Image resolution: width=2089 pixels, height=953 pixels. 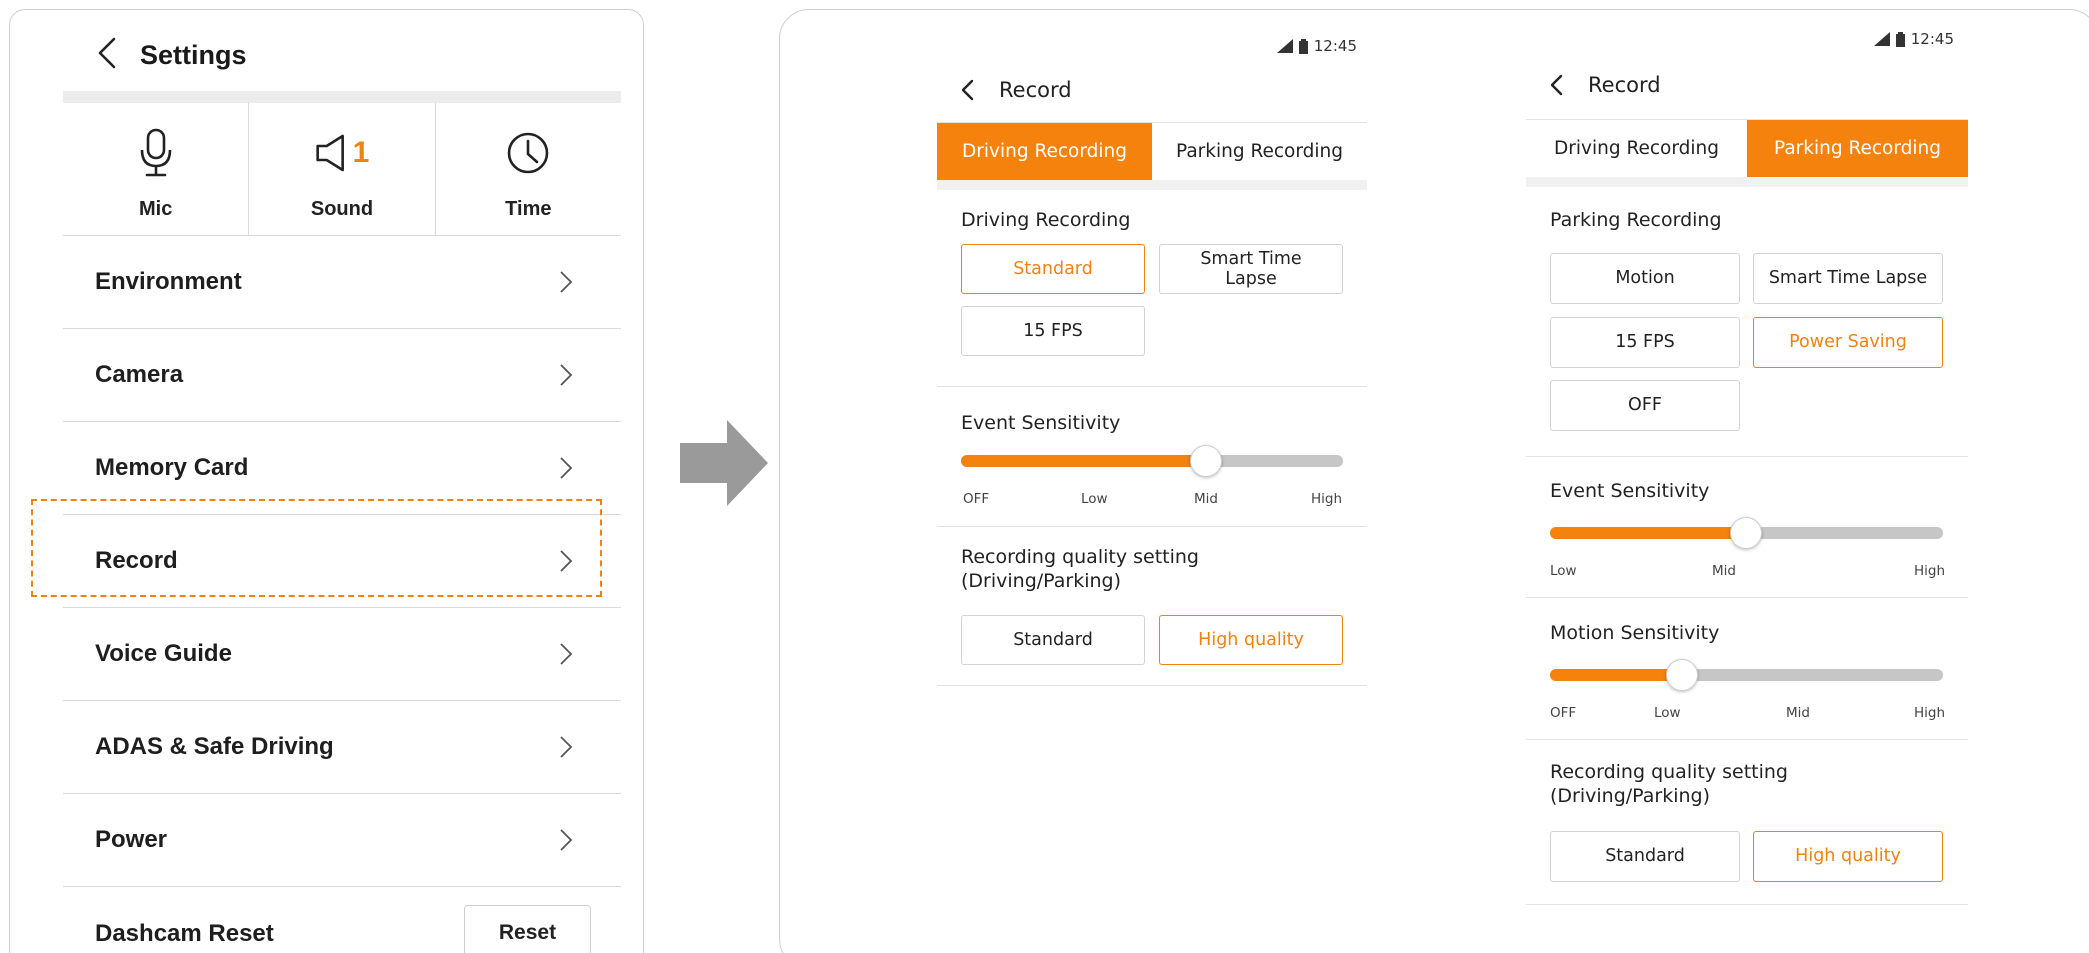 I want to click on menu-item-camera: Camera, so click(x=342, y=375).